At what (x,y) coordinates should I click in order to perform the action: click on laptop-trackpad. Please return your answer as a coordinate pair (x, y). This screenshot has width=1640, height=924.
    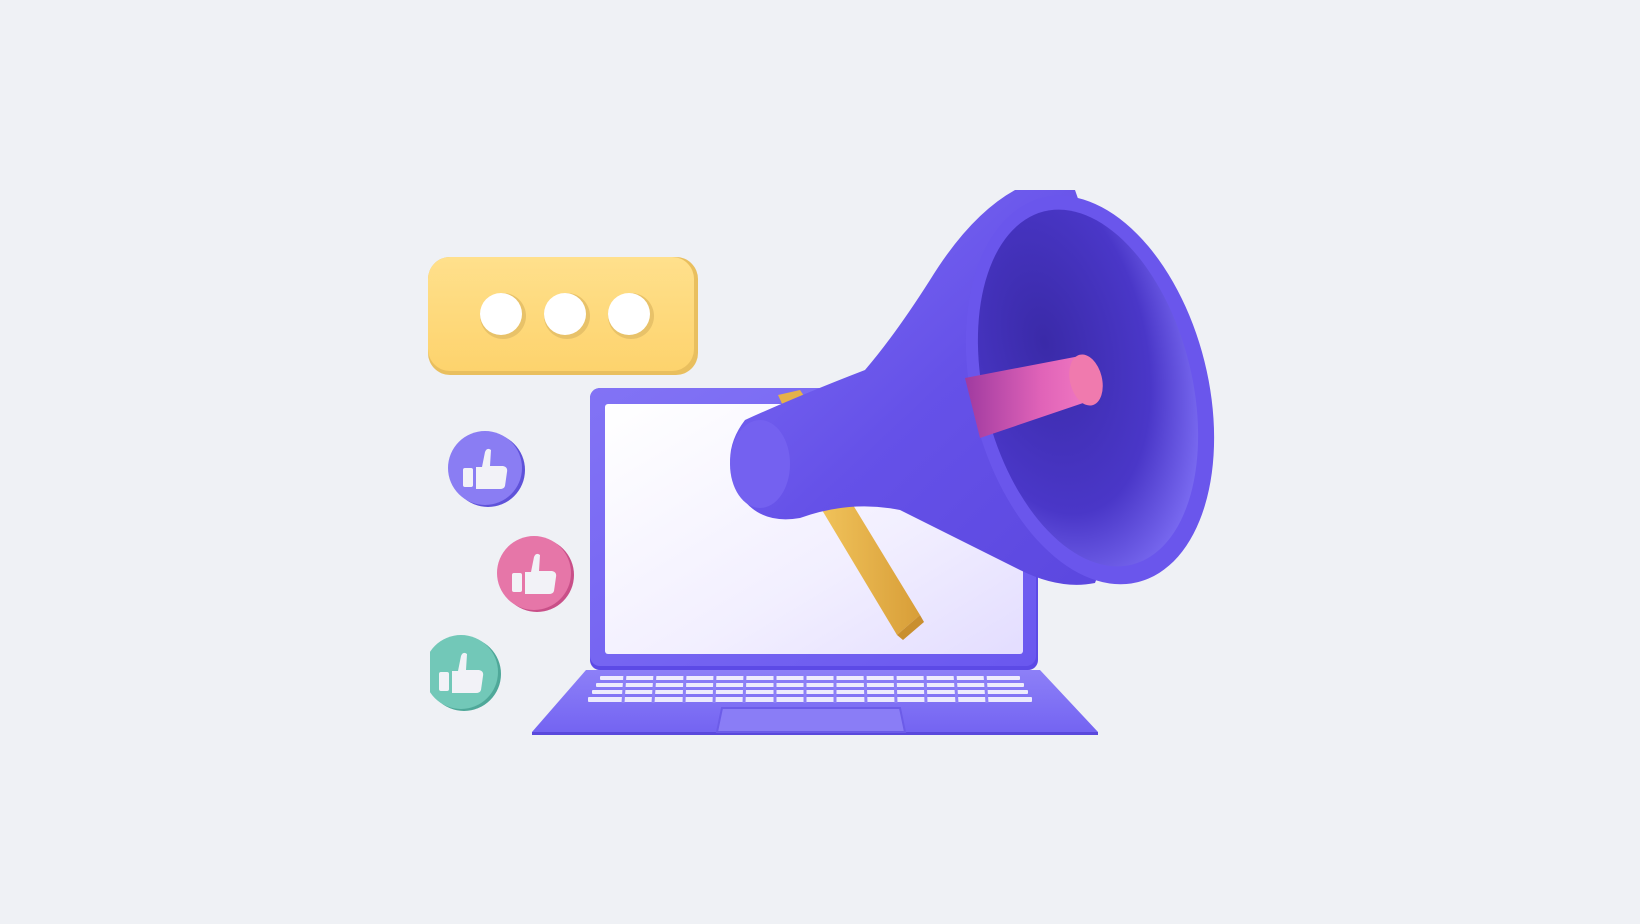
    Looking at the image, I should click on (811, 720).